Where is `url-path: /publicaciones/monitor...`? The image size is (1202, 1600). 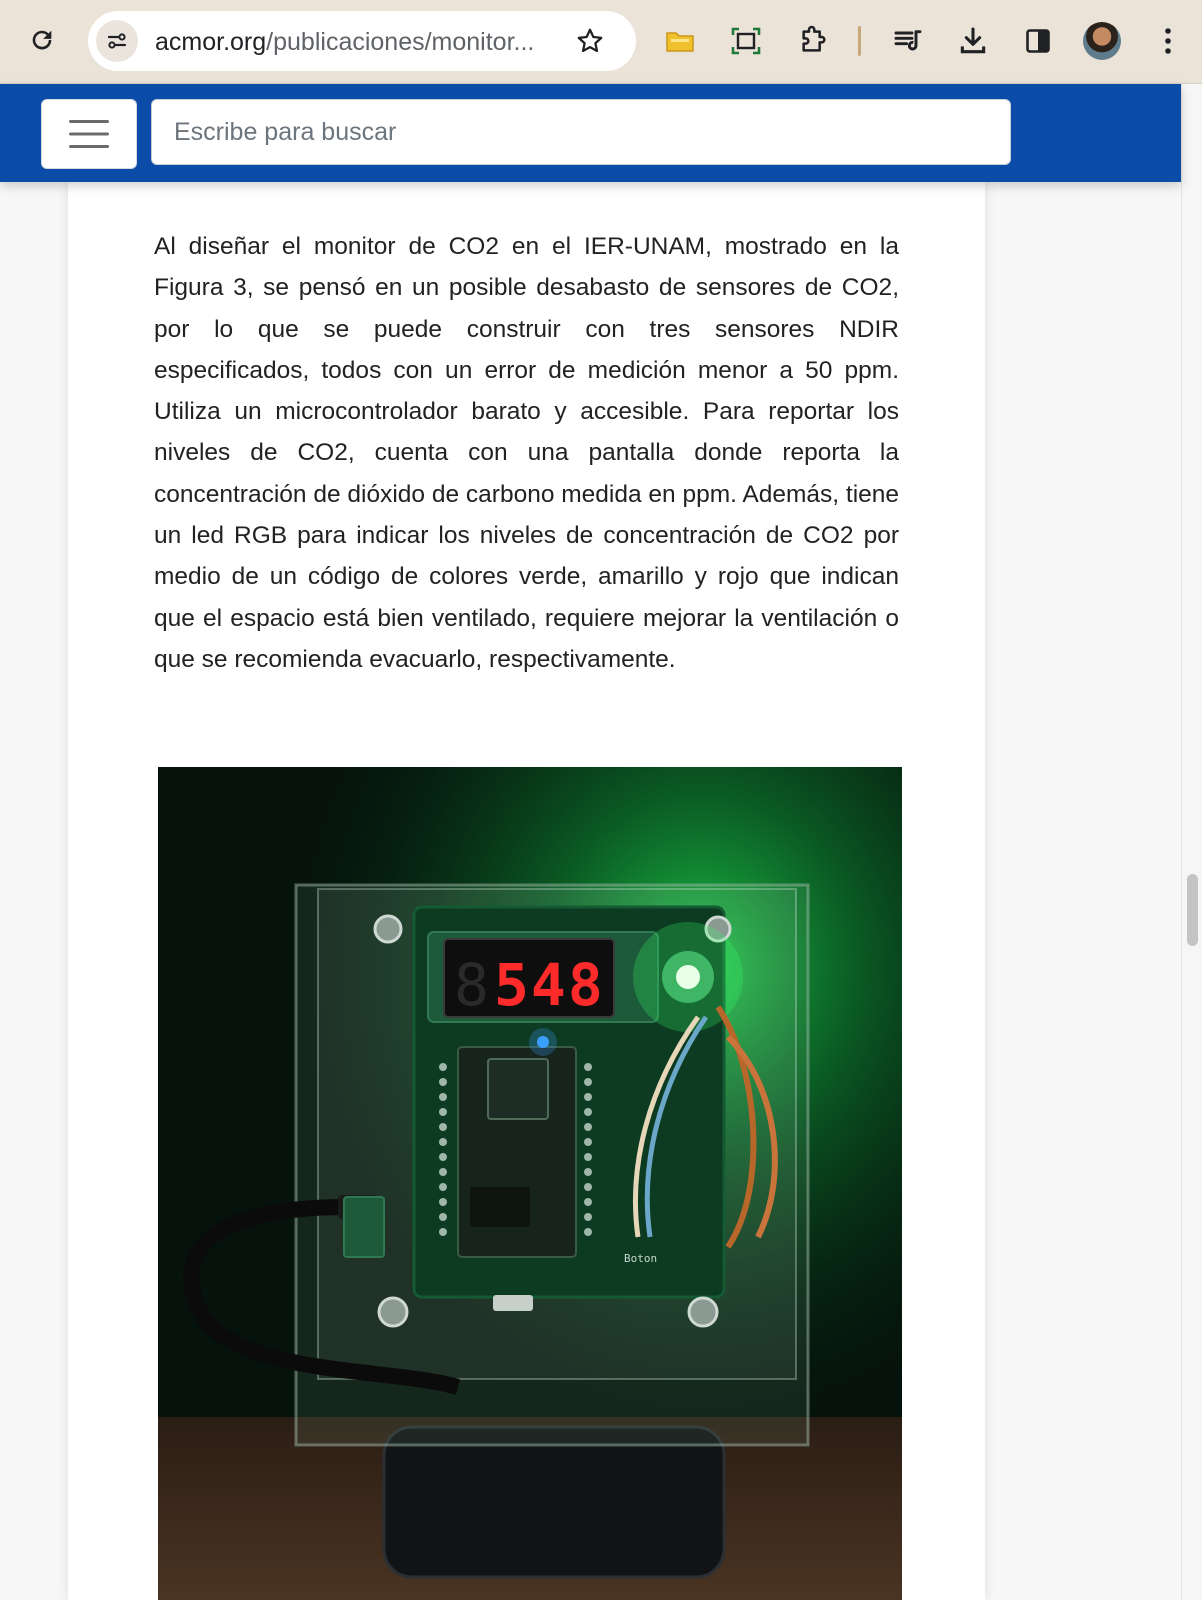
url-path: /publicaciones/monitor... is located at coordinates (400, 42).